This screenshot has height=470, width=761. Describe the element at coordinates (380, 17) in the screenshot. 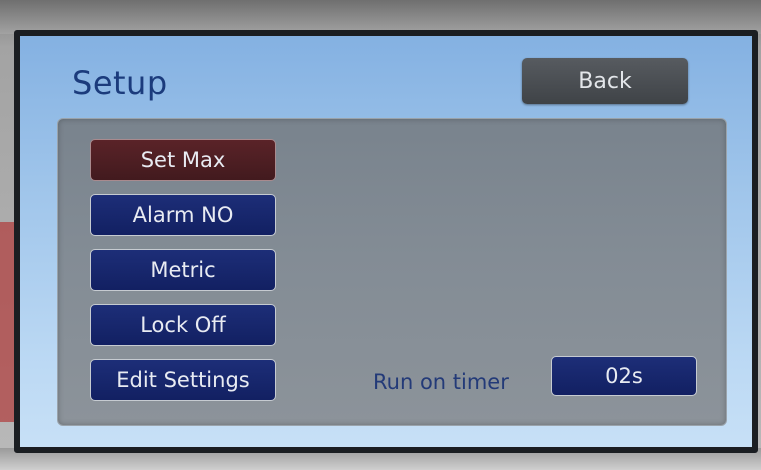

I see `device-bezel-top` at that location.